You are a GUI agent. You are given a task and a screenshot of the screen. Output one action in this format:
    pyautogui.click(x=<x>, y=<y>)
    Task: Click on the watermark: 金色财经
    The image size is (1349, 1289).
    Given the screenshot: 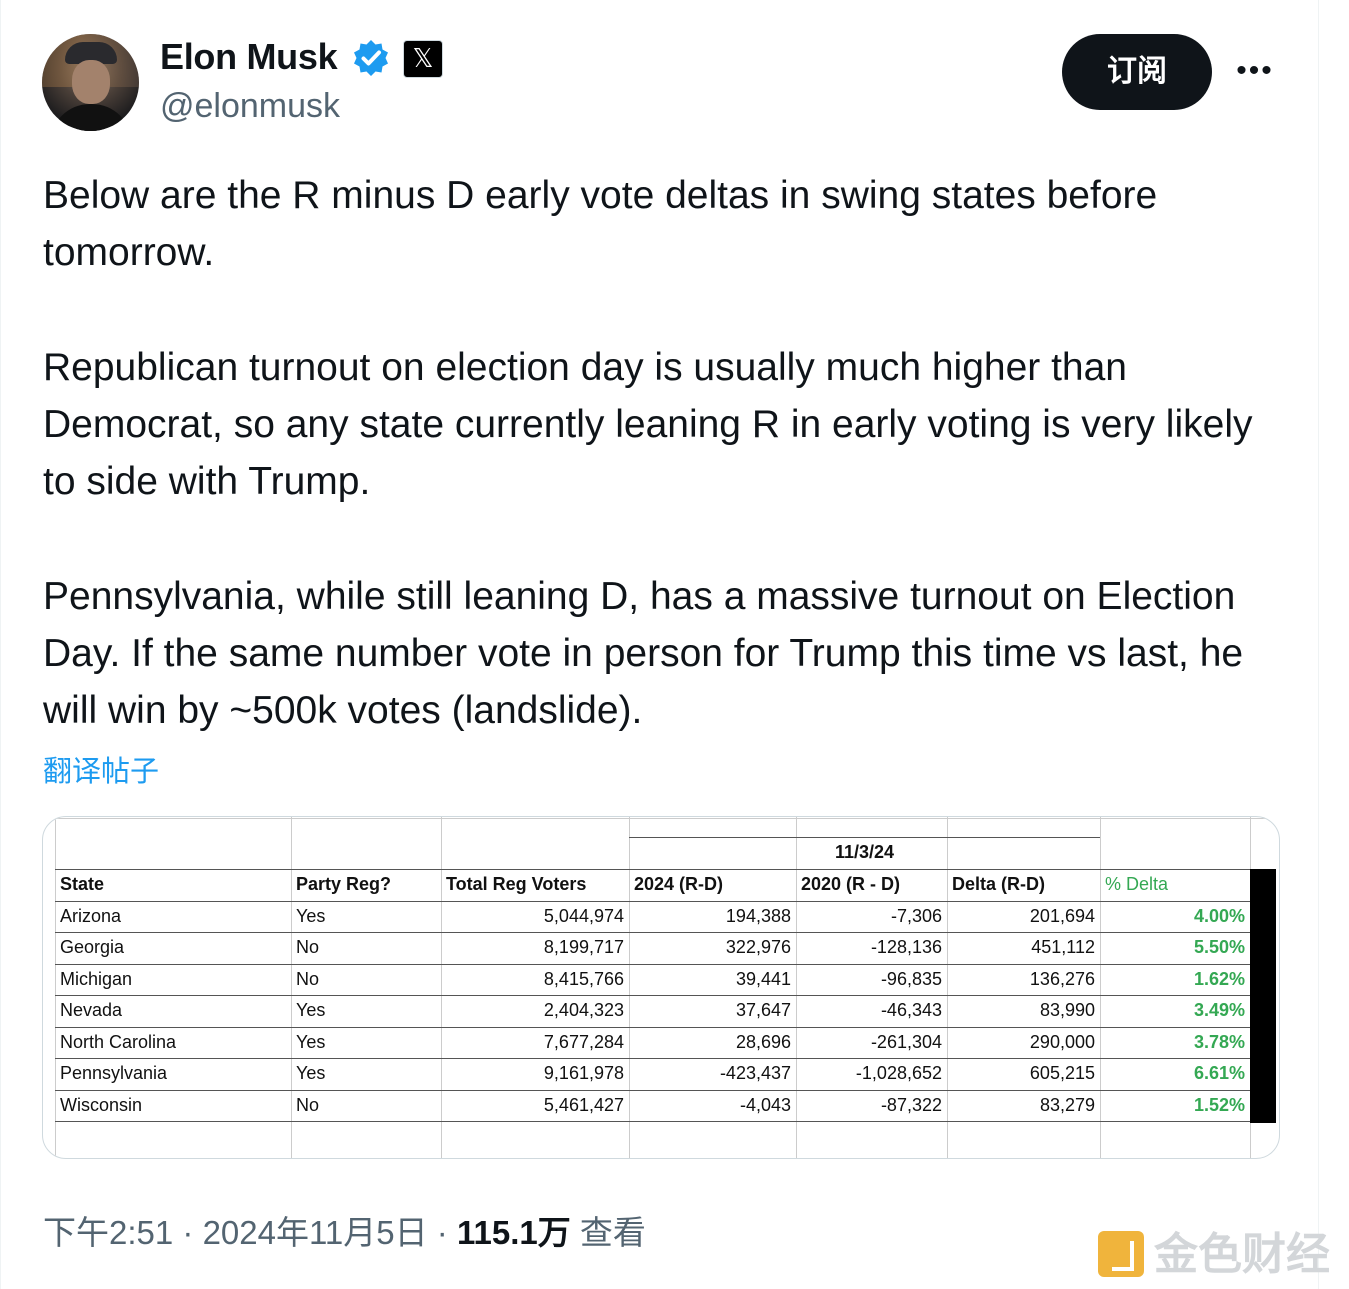 What is the action you would take?
    pyautogui.click(x=1214, y=1250)
    